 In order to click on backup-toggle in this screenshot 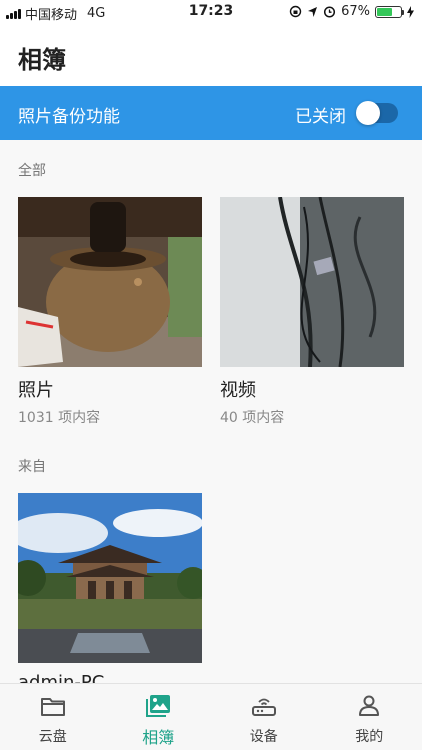, I will do `click(377, 113)`.